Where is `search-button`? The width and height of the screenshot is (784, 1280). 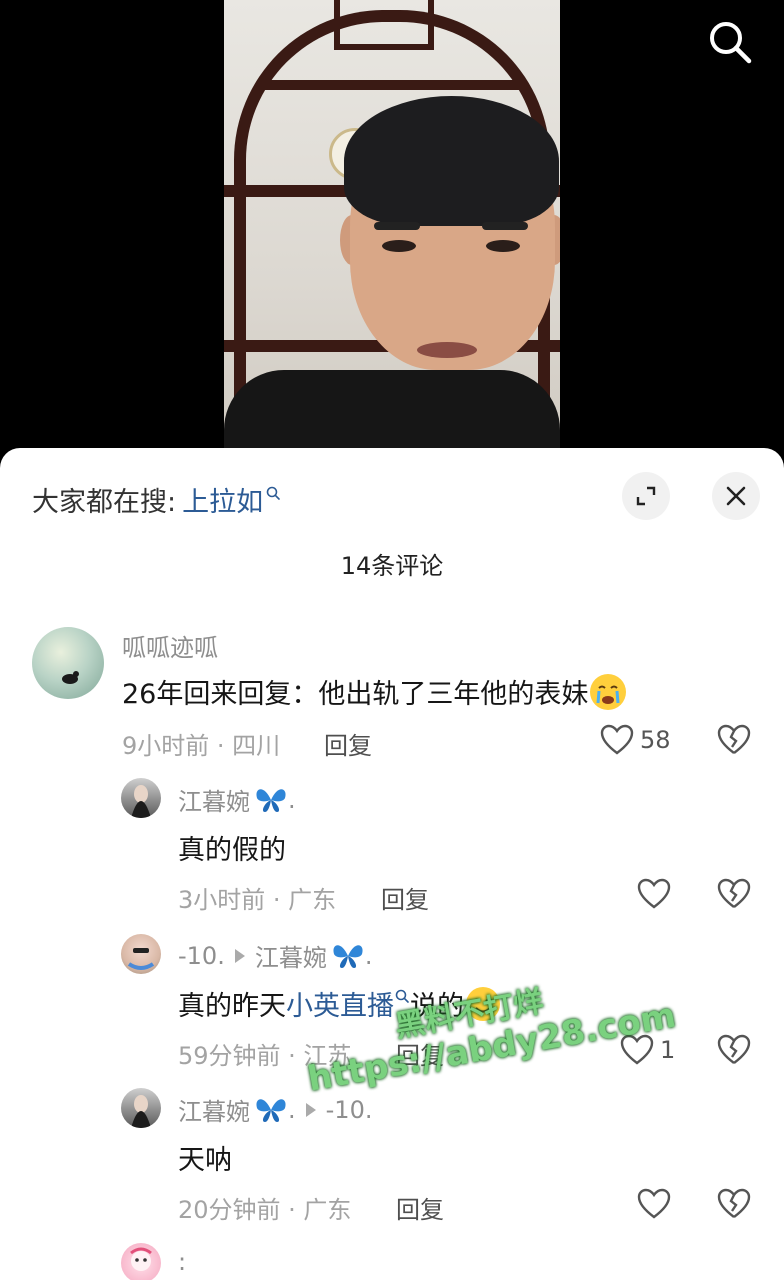 search-button is located at coordinates (730, 42).